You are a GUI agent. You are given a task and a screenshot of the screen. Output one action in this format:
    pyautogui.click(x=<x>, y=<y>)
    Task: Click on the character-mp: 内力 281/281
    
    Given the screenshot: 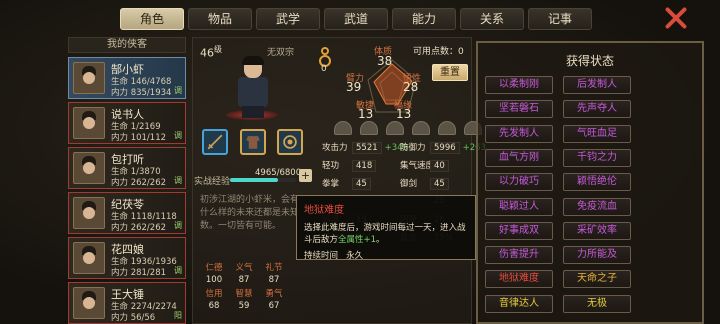 What is the action you would take?
    pyautogui.click(x=139, y=273)
    